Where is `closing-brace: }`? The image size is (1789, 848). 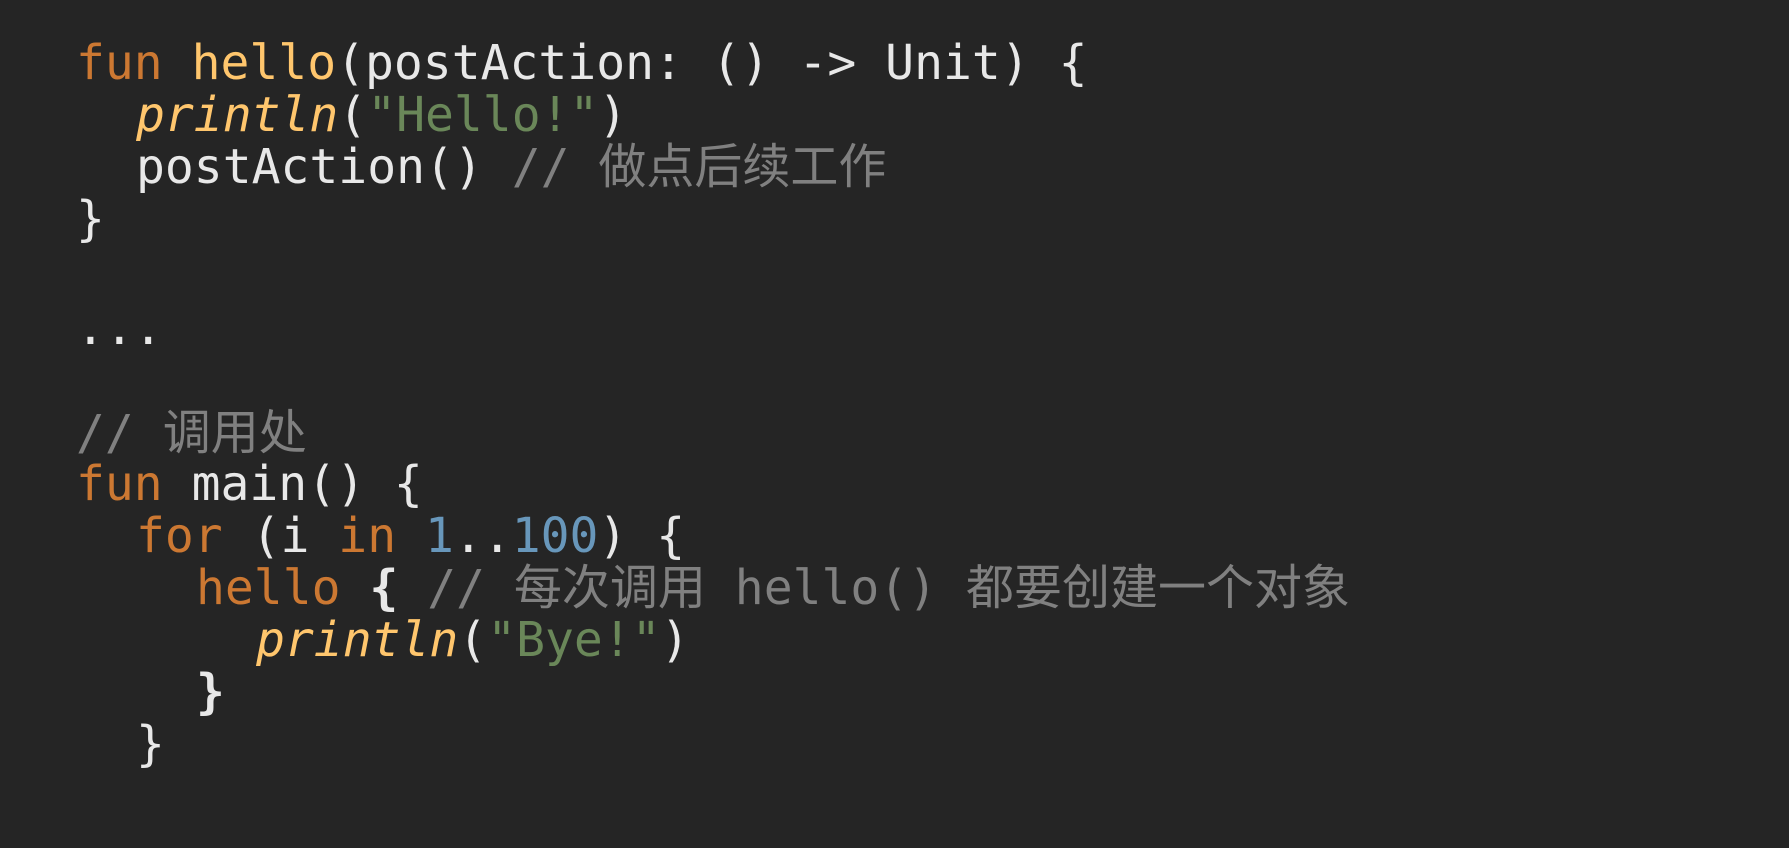
closing-brace: } is located at coordinates (90, 219).